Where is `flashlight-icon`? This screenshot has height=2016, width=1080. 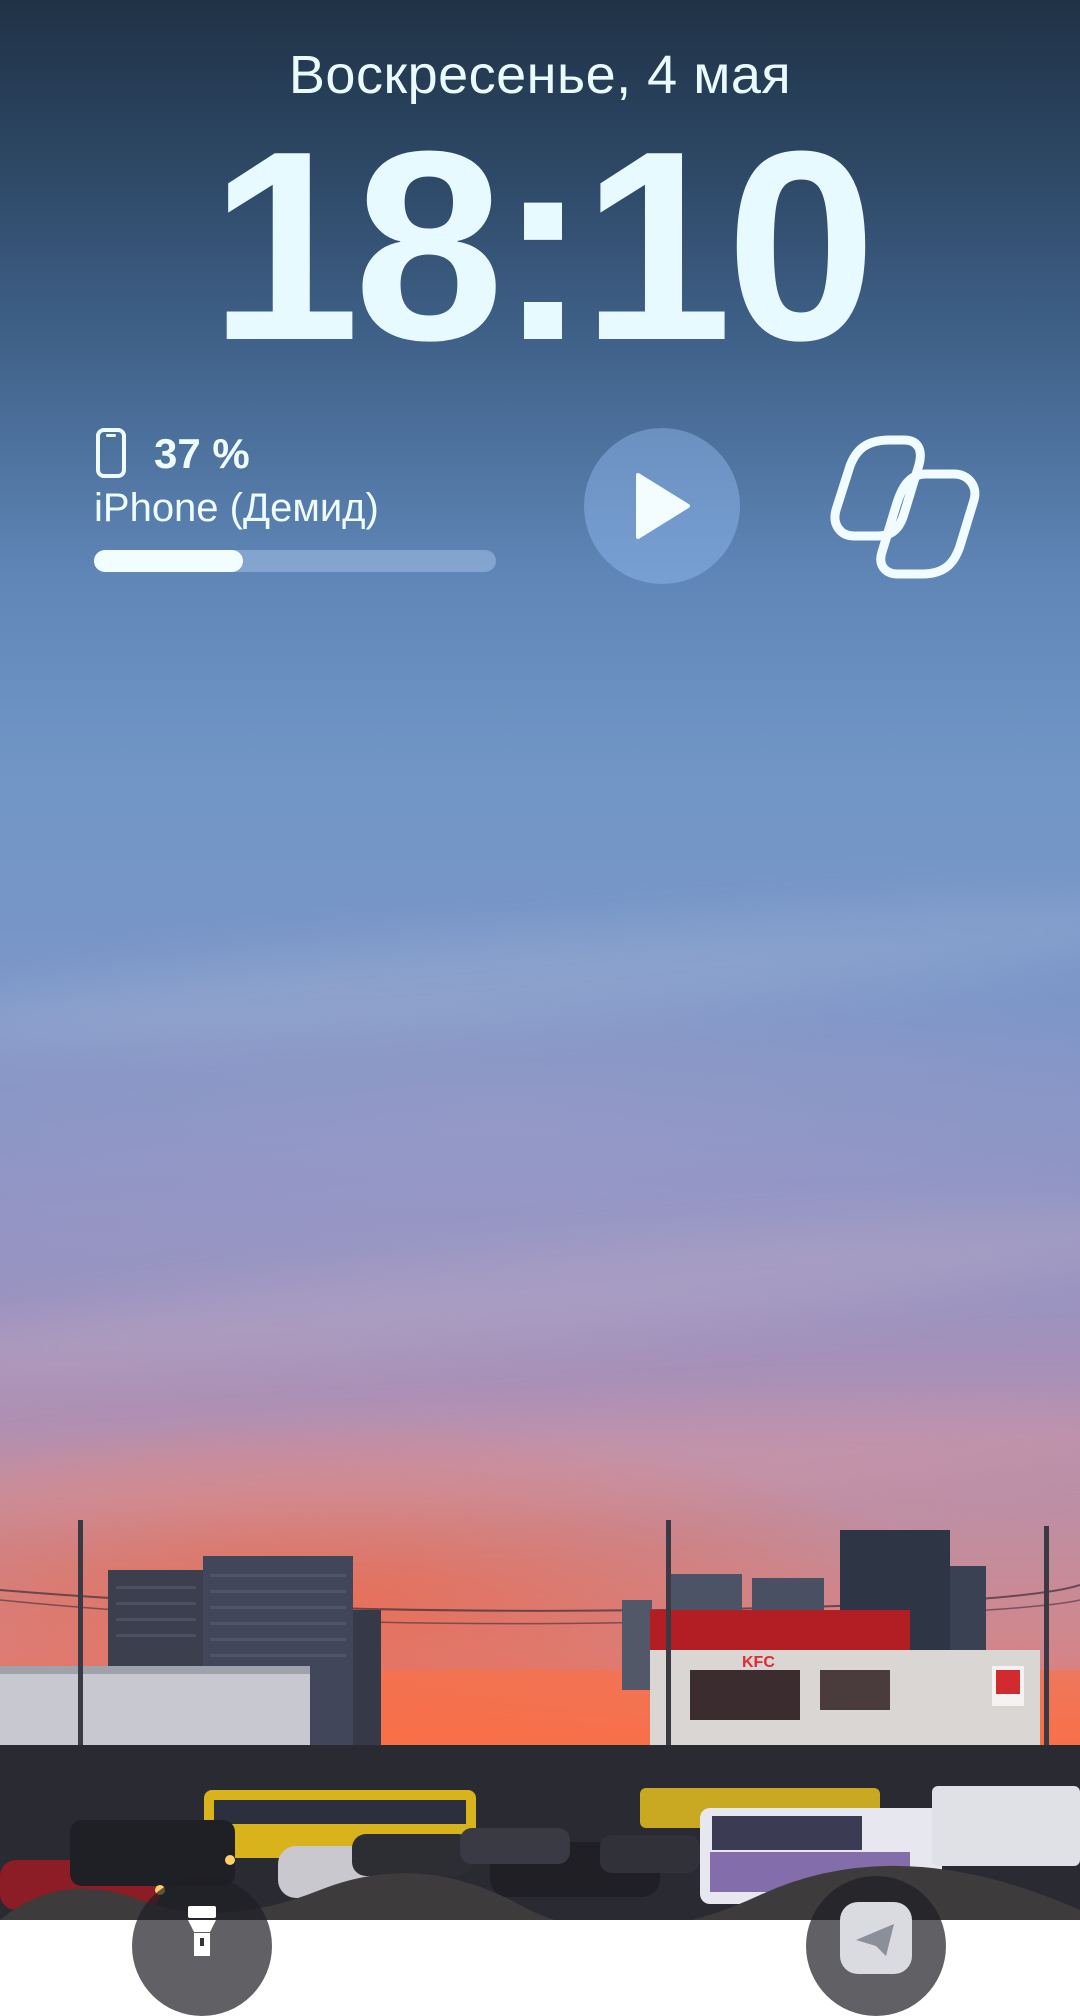
flashlight-icon is located at coordinates (202, 1931).